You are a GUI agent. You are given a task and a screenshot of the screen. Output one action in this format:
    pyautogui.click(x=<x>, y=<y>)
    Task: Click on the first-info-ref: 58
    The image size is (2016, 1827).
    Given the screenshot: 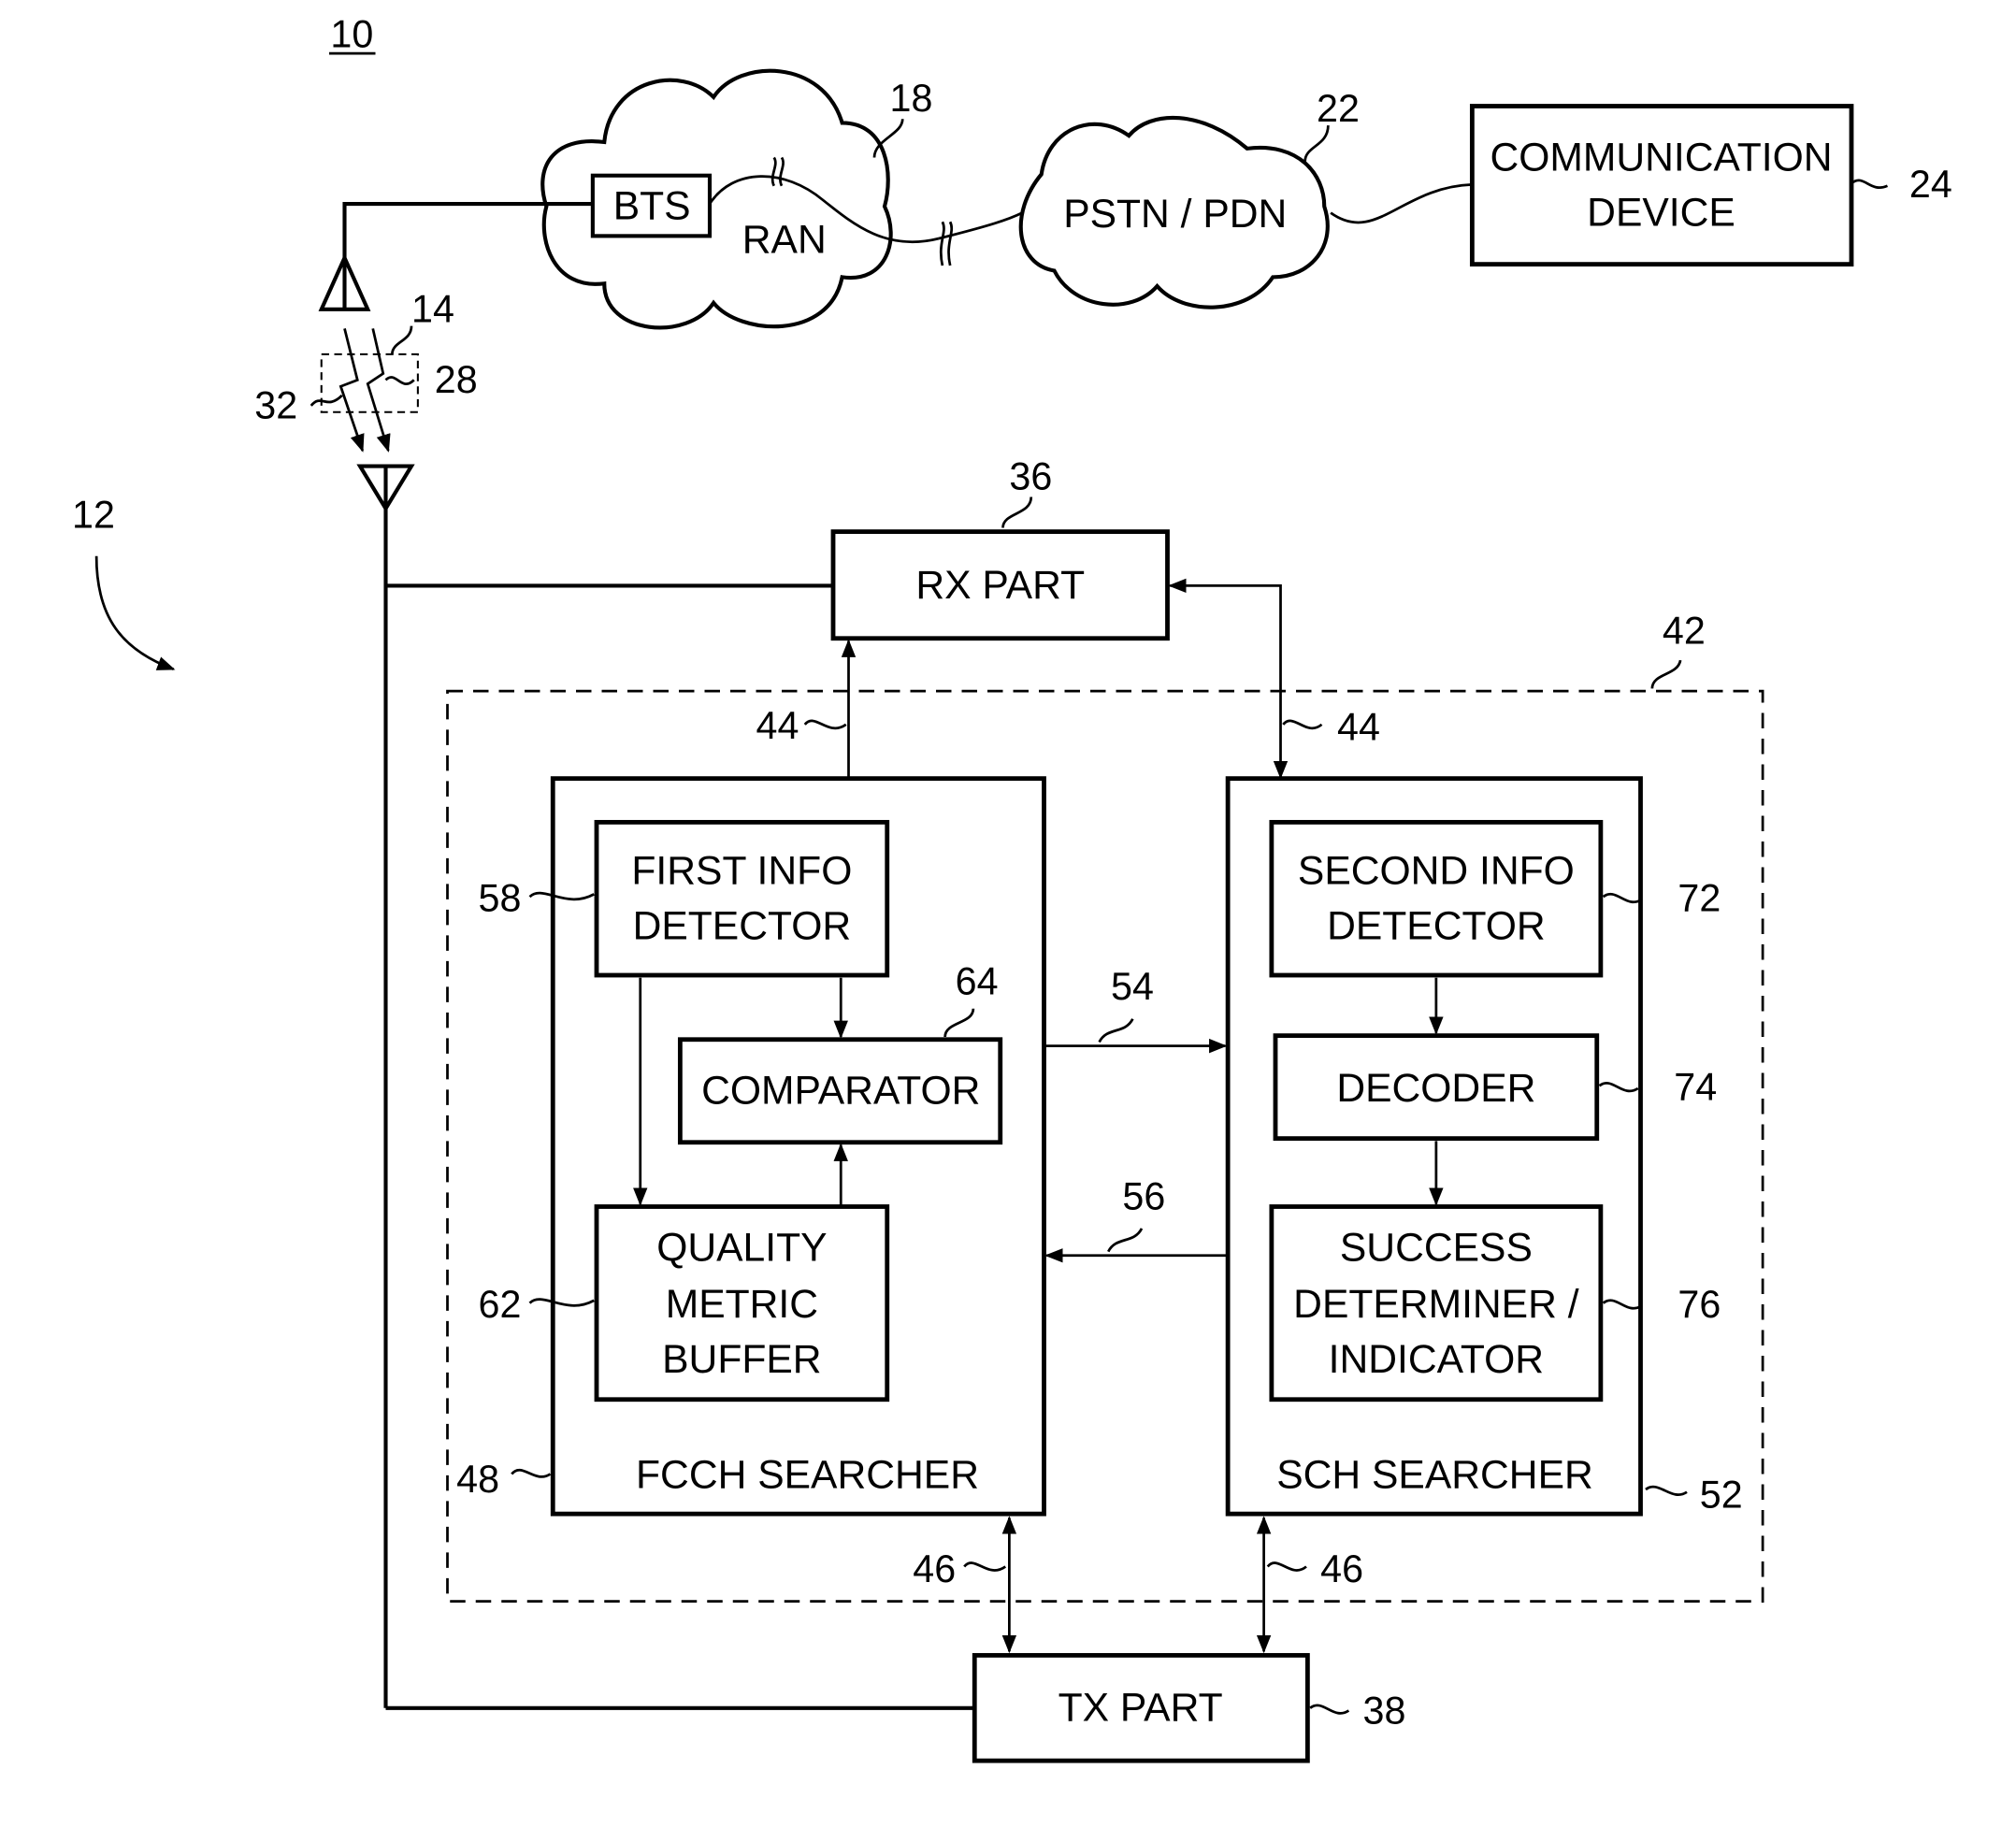 What is the action you would take?
    pyautogui.click(x=500, y=897)
    